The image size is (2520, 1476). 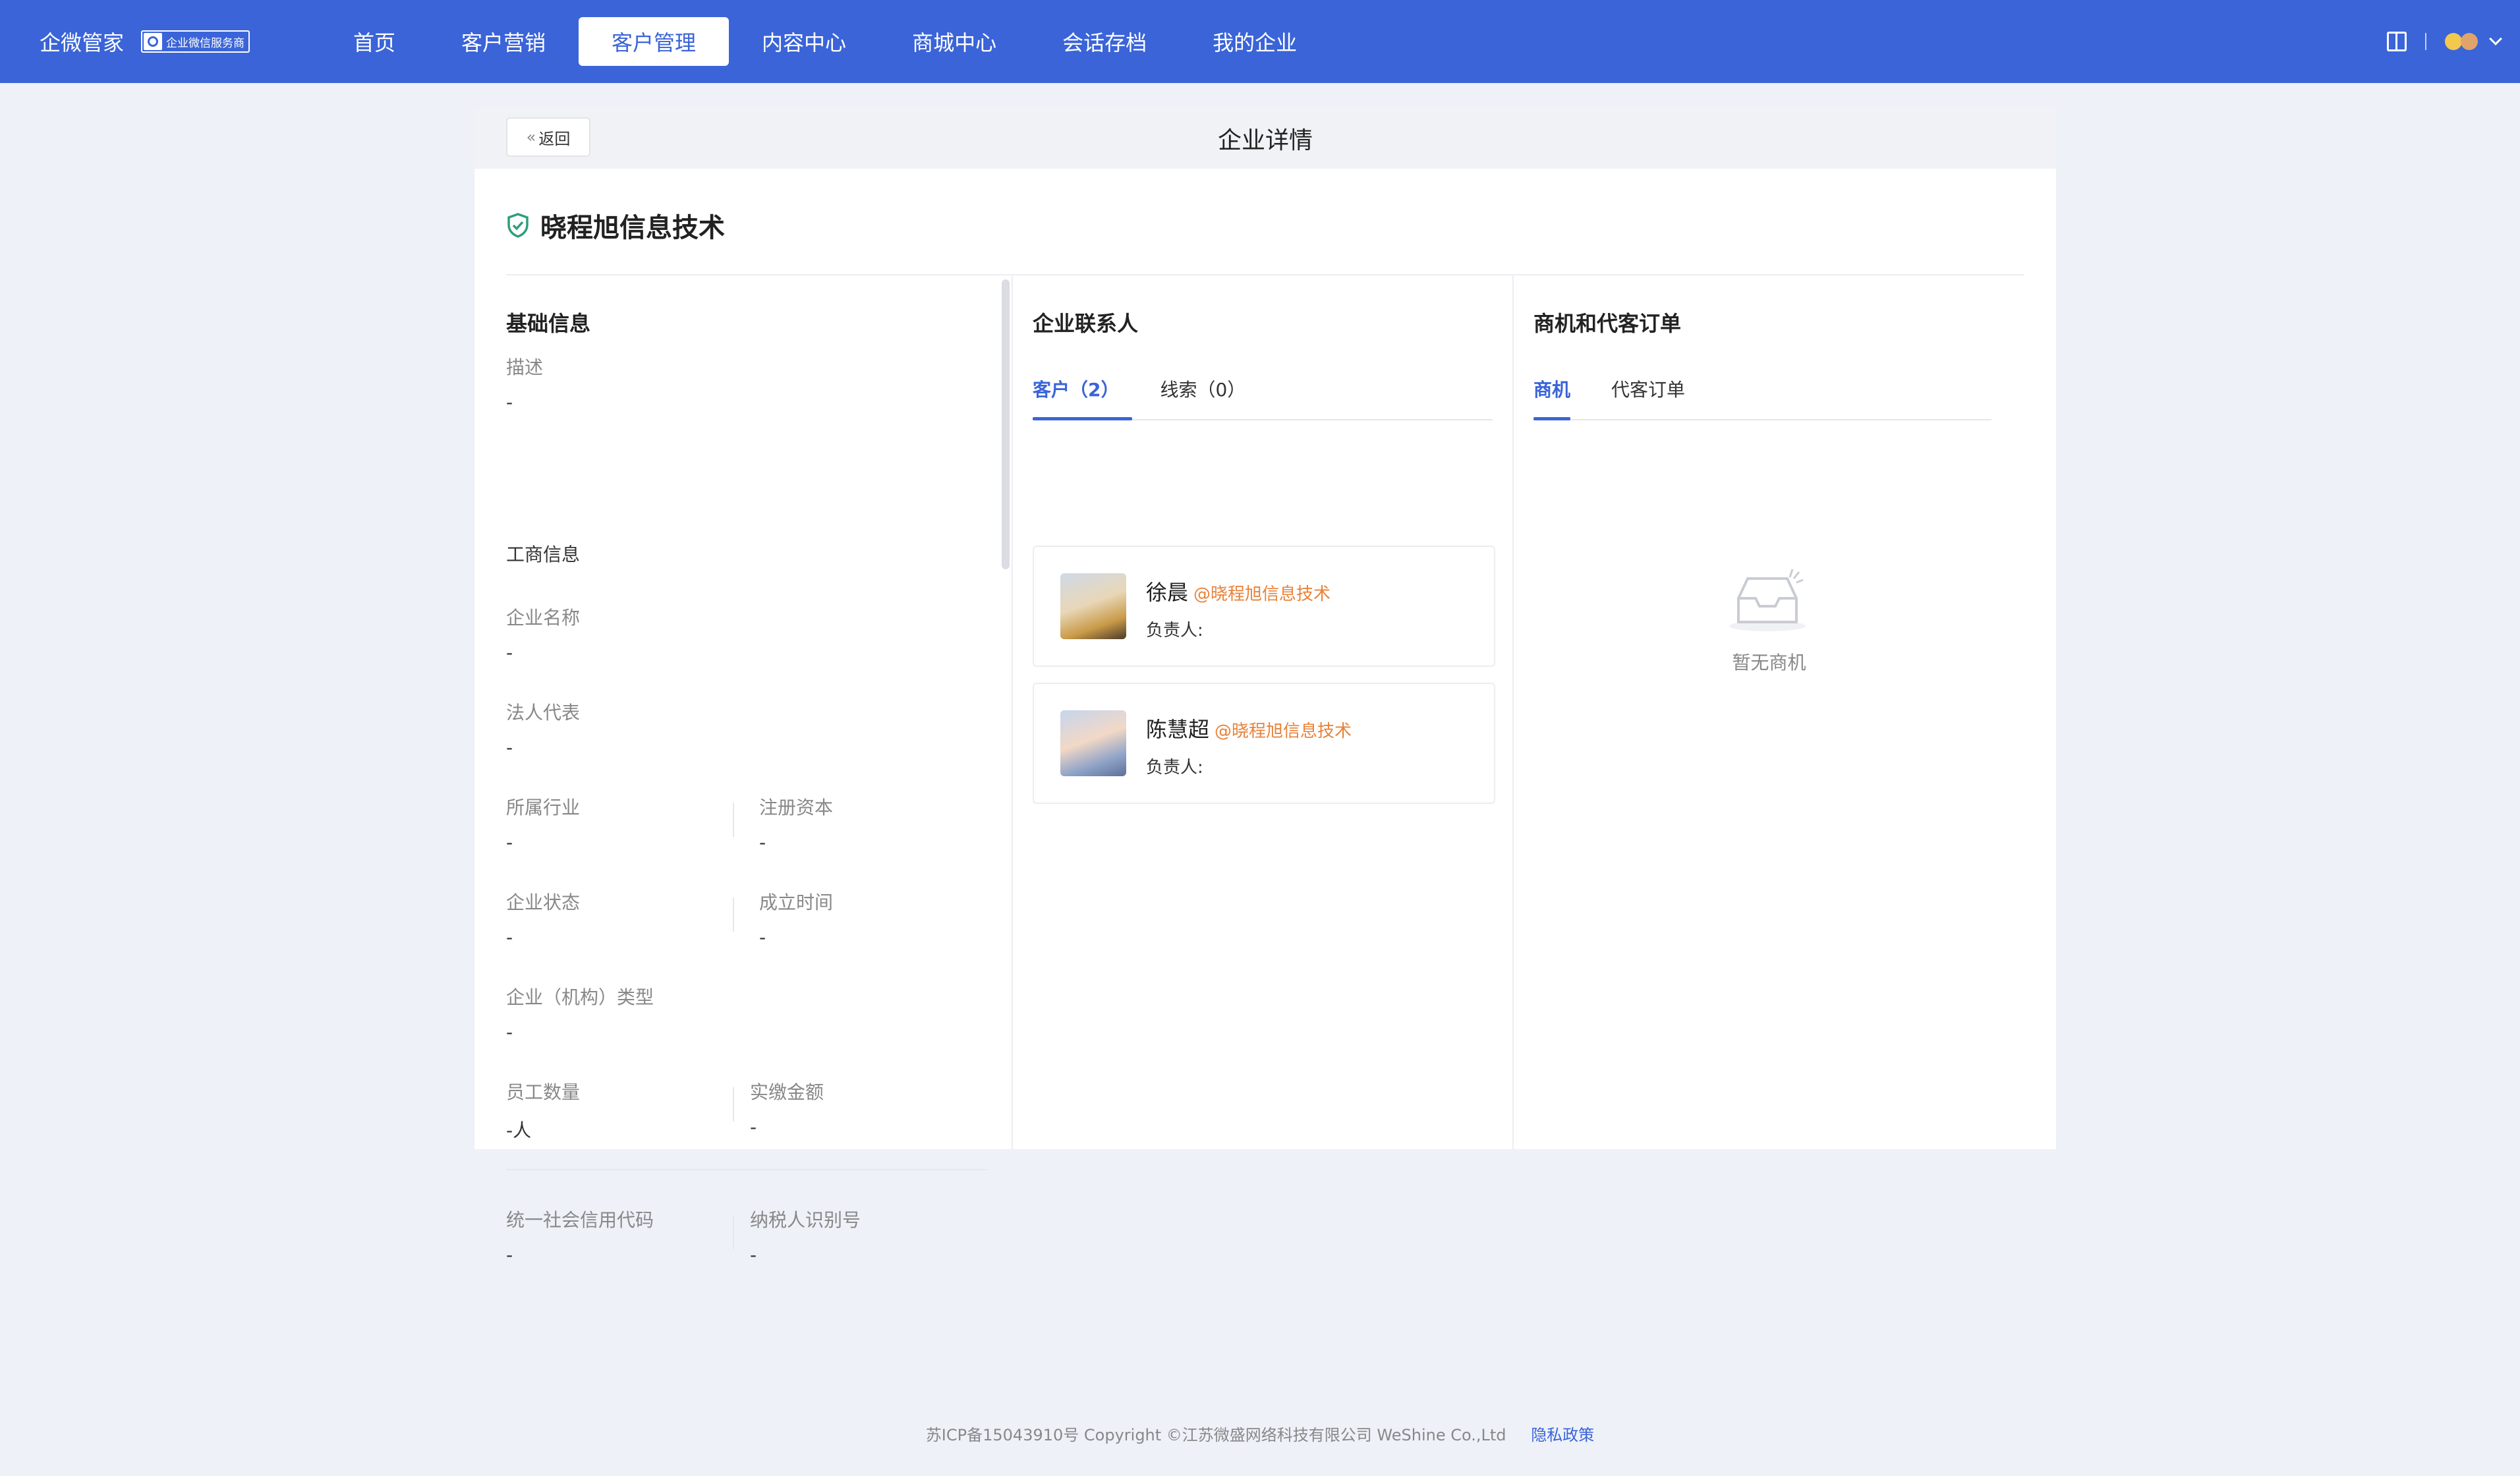 I want to click on brand: 企微管家 企业微信服务商, so click(x=145, y=41).